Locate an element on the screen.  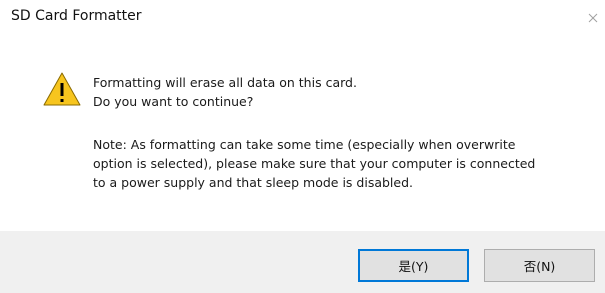
title-bar: SD Card Formatter is located at coordinates (302, 18).